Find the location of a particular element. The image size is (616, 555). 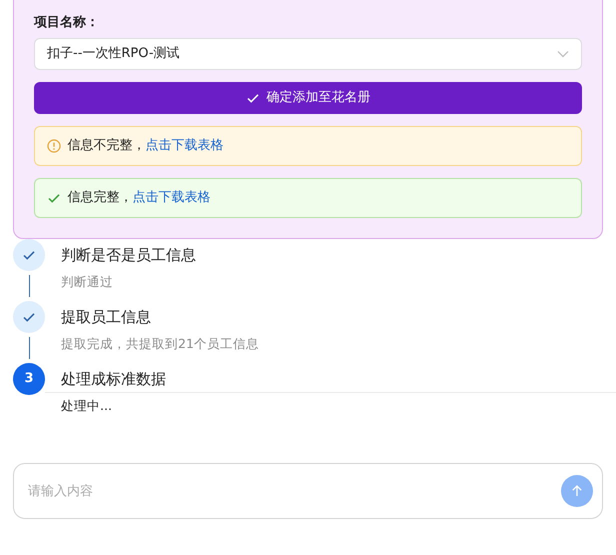

warning-icon is located at coordinates (54, 145).